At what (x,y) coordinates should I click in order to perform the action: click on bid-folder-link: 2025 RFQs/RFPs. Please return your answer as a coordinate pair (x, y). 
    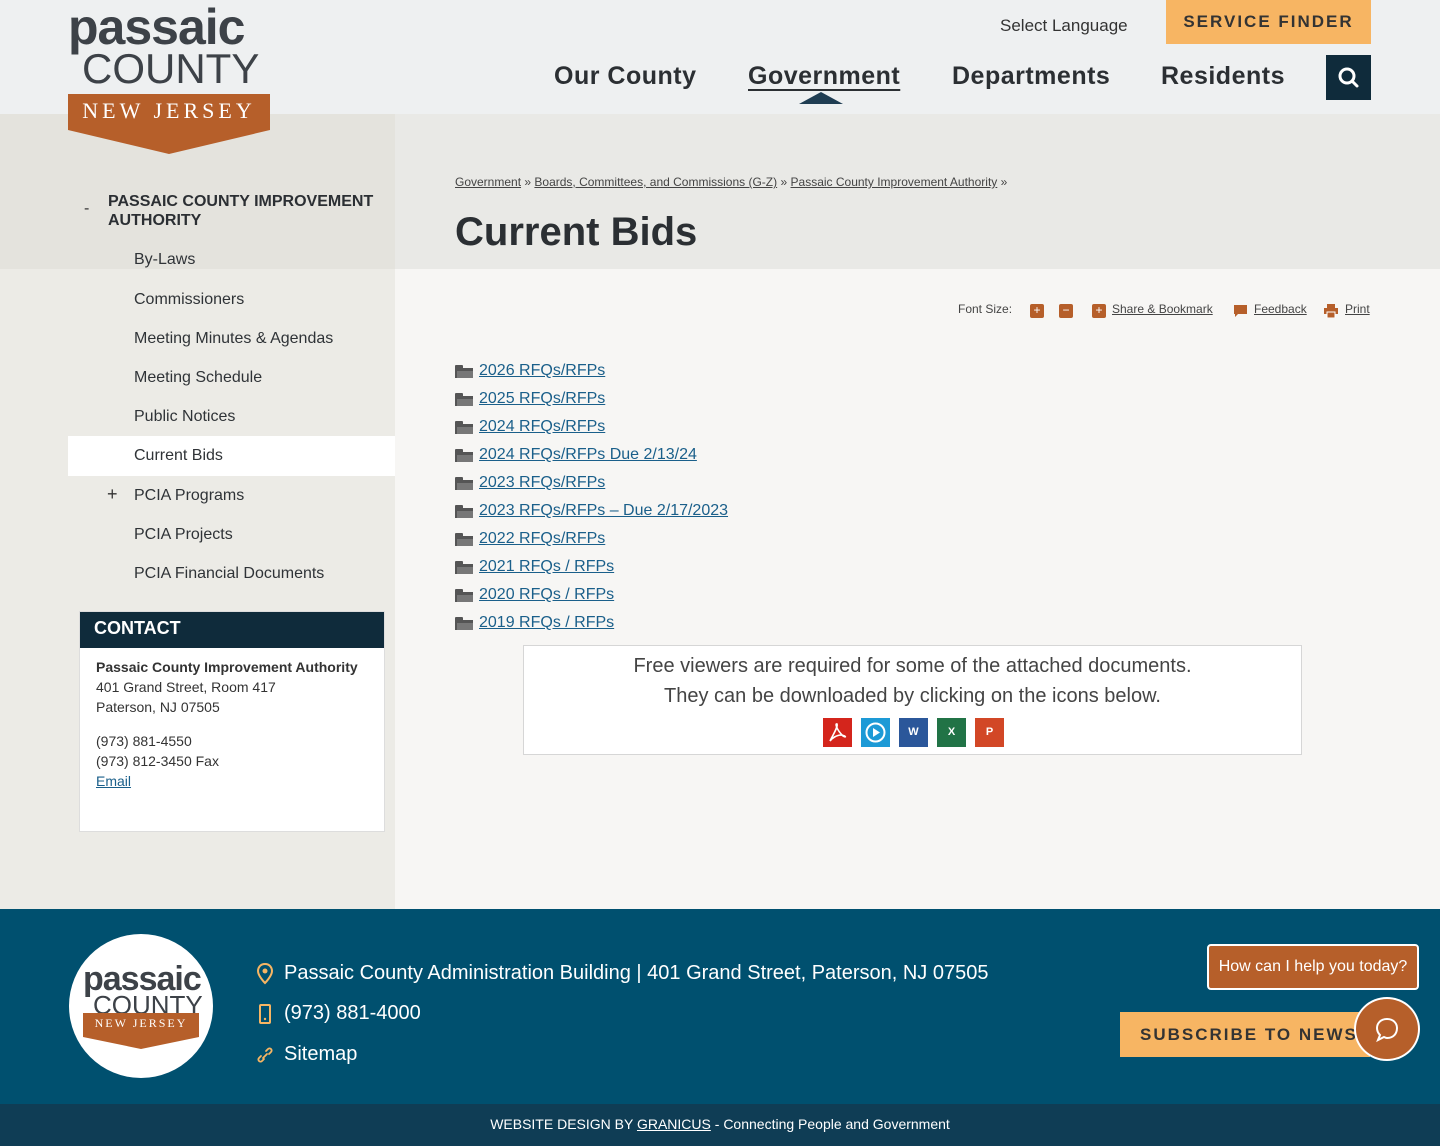
    Looking at the image, I should click on (542, 399).